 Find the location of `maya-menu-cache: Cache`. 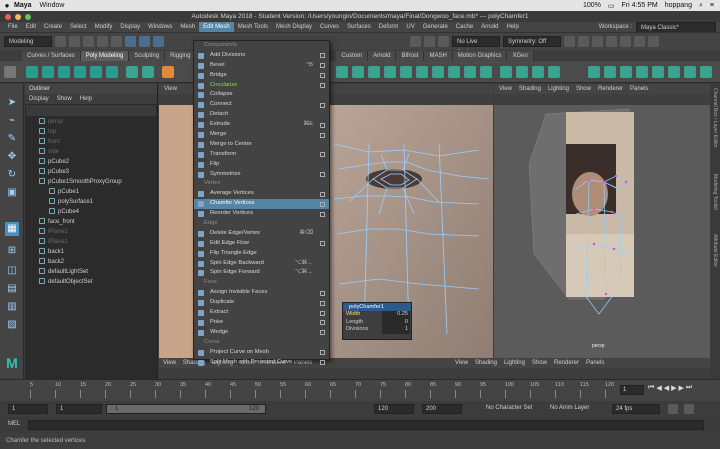

maya-menu-cache: Cache is located at coordinates (464, 27).